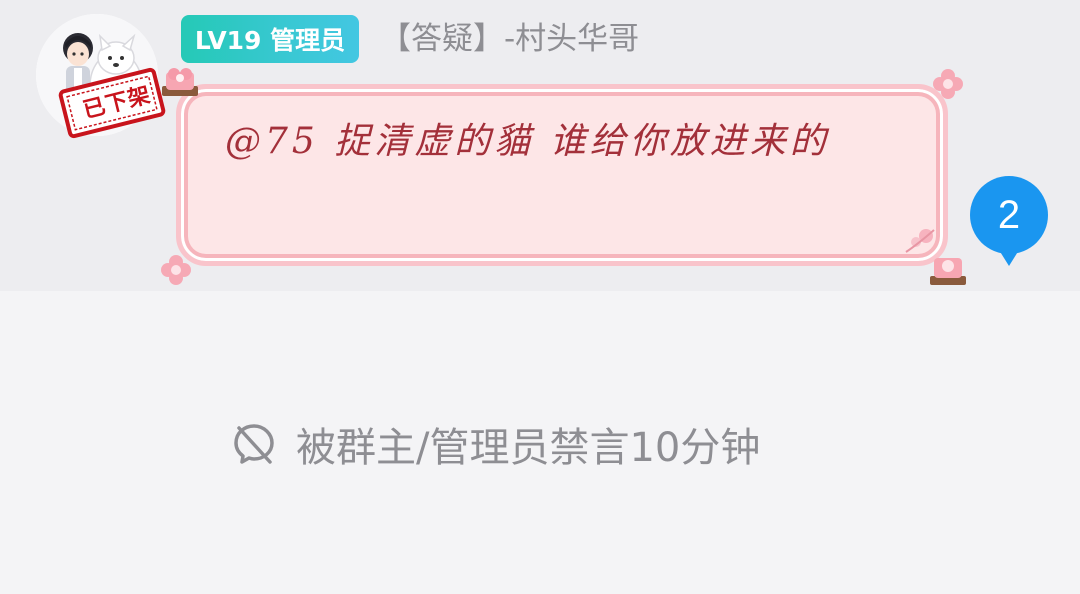 Image resolution: width=1080 pixels, height=594 pixels. I want to click on message-text: @75 捉清虚的貓 谁给你放进来的, so click(527, 141).